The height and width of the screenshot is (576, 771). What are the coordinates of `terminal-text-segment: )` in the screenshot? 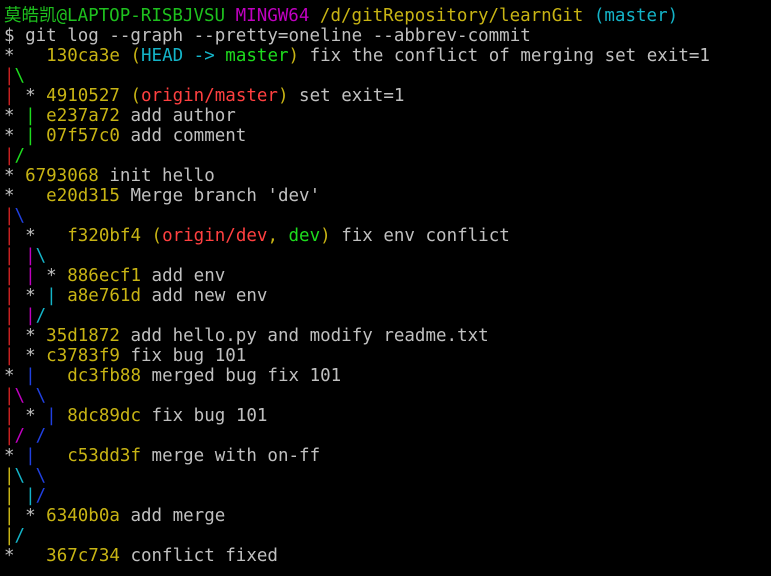 It's located at (283, 96).